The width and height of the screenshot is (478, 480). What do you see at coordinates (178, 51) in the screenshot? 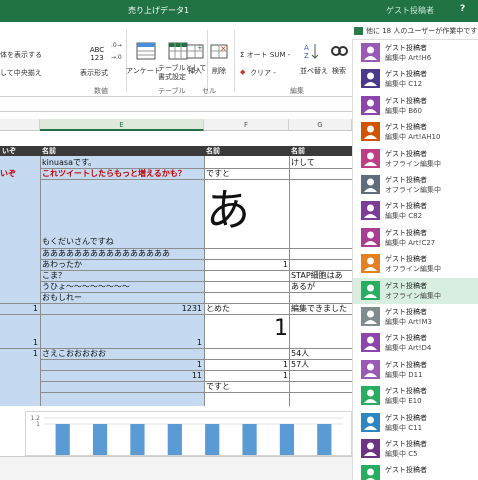
I see `format-as-table-icon` at bounding box center [178, 51].